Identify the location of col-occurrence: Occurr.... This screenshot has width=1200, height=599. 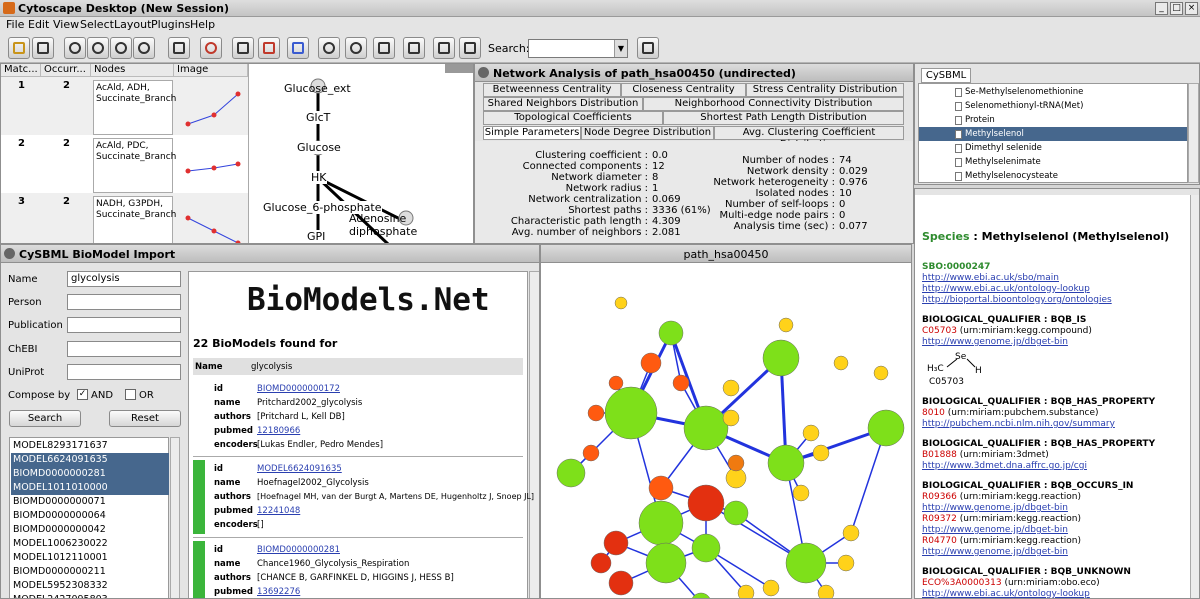
(66, 70).